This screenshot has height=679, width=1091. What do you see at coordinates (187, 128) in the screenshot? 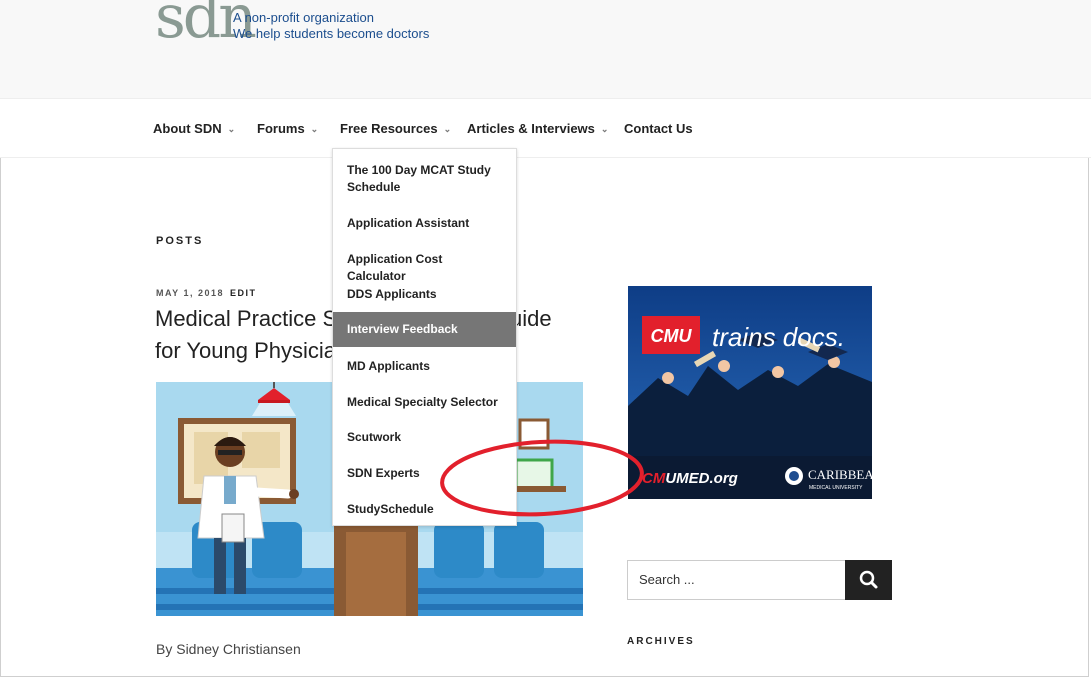
I see `nav-label: About SDN` at bounding box center [187, 128].